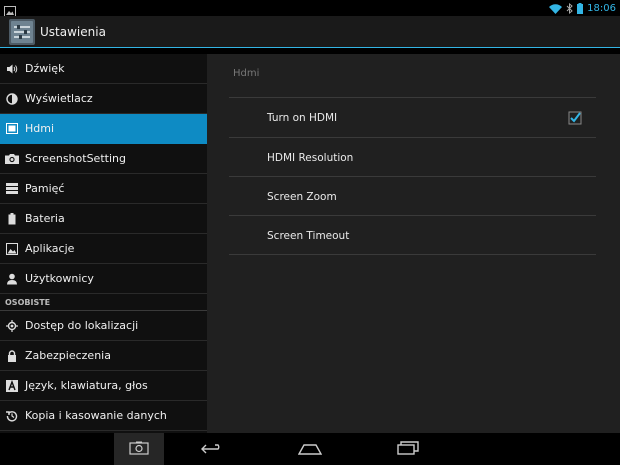 The height and width of the screenshot is (465, 620). I want to click on wifi-icon, so click(556, 9).